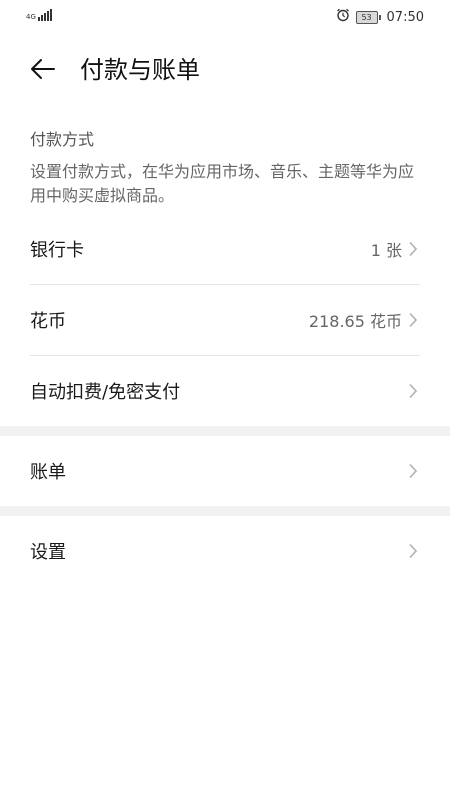 Image resolution: width=450 pixels, height=800 pixels. What do you see at coordinates (48, 552) in the screenshot?
I see `settings-label: 设置` at bounding box center [48, 552].